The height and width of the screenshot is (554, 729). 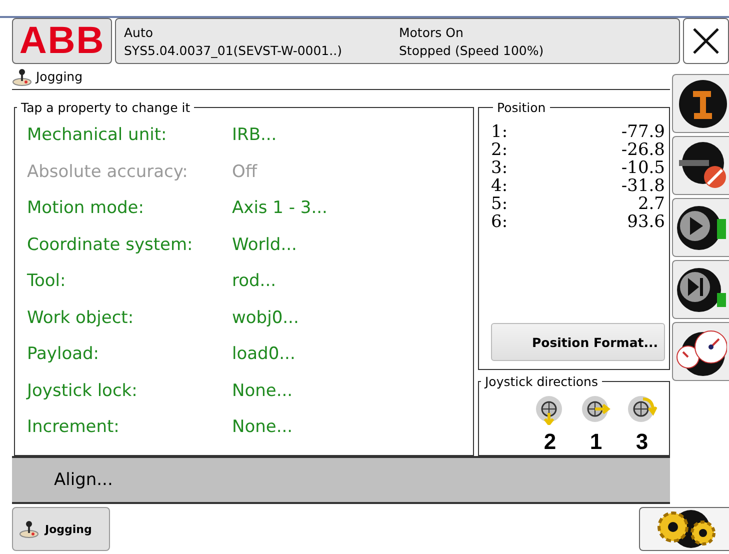 What do you see at coordinates (646, 222) in the screenshot?
I see `axis-value: 93.6` at bounding box center [646, 222].